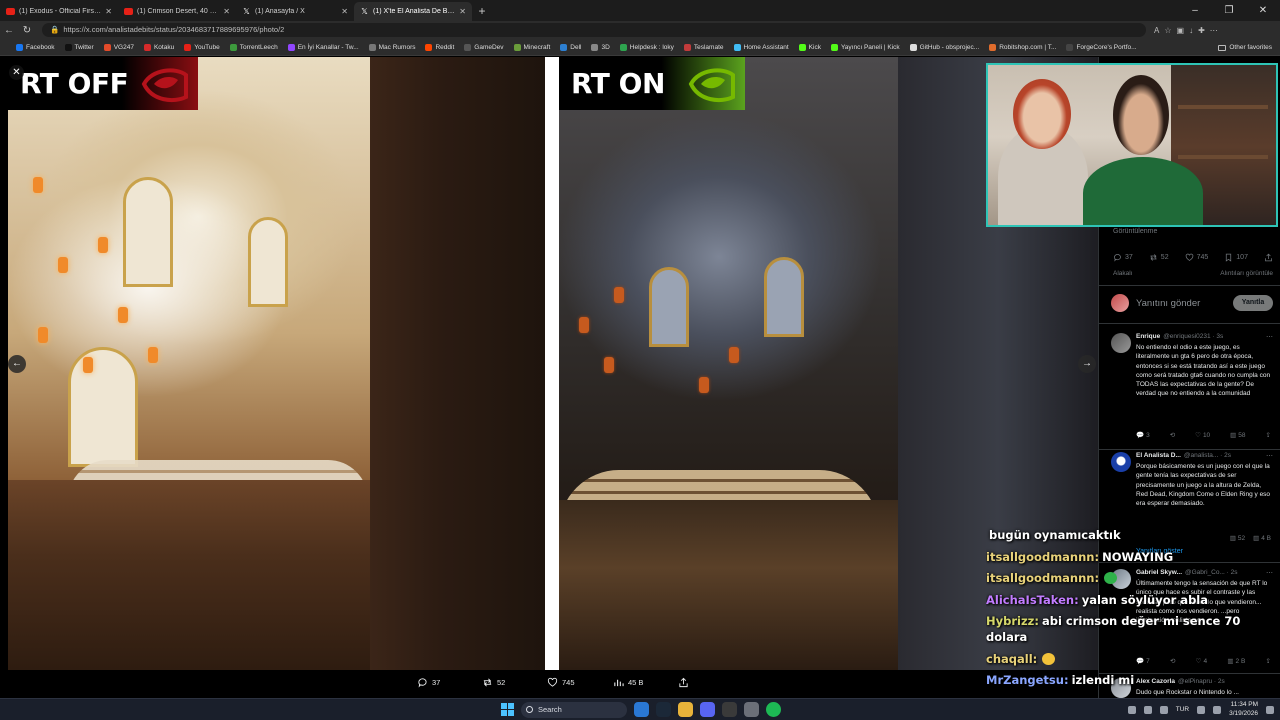 This screenshot has height=720, width=1280. What do you see at coordinates (35, 47) in the screenshot?
I see `bookmark-item: Facebook` at bounding box center [35, 47].